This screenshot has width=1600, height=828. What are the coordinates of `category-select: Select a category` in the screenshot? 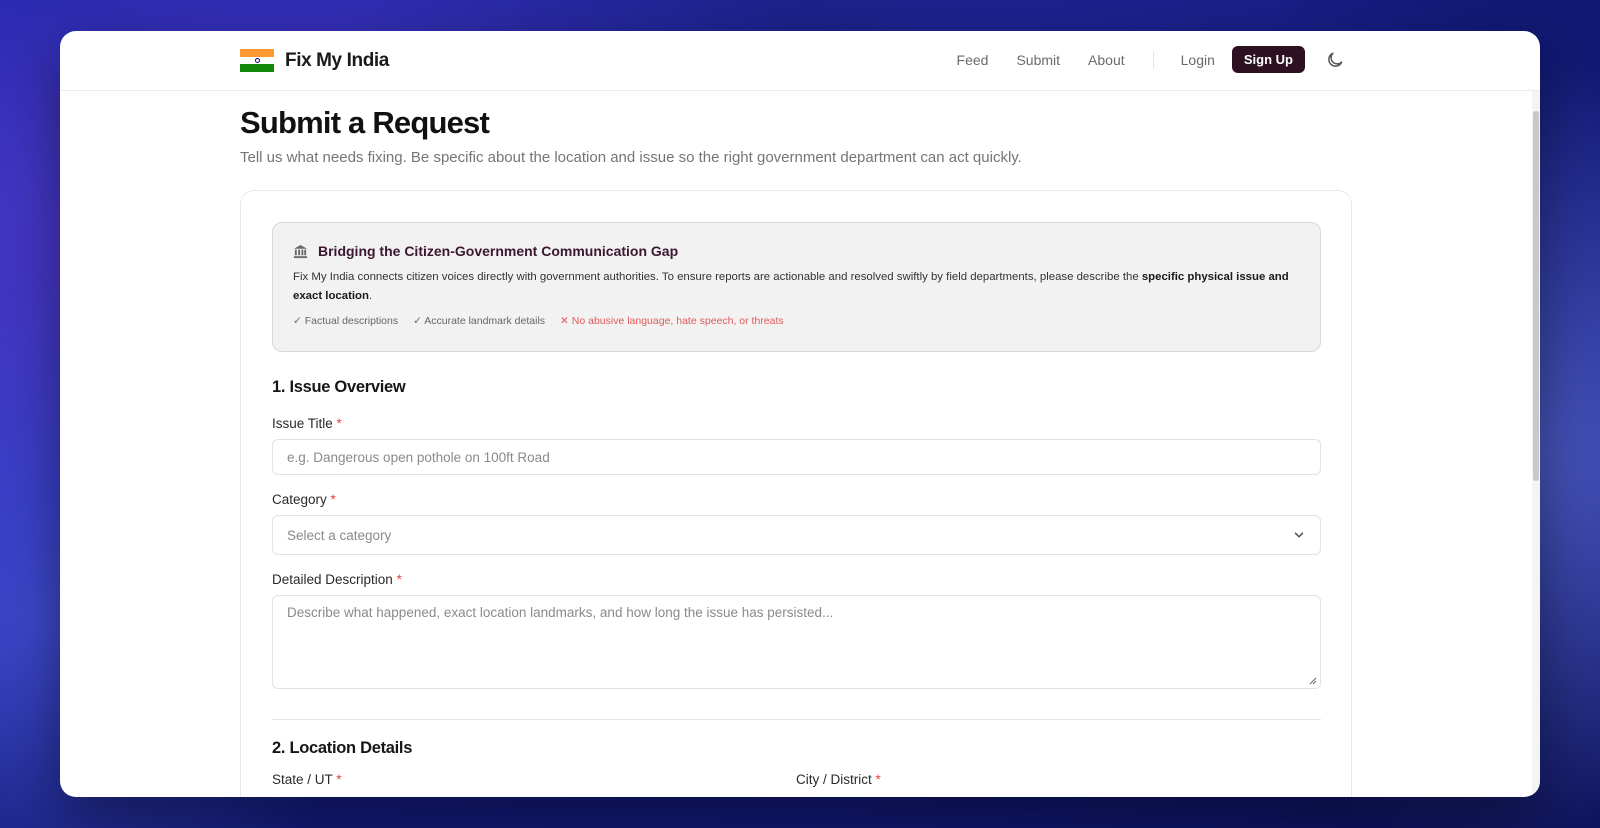 It's located at (796, 535).